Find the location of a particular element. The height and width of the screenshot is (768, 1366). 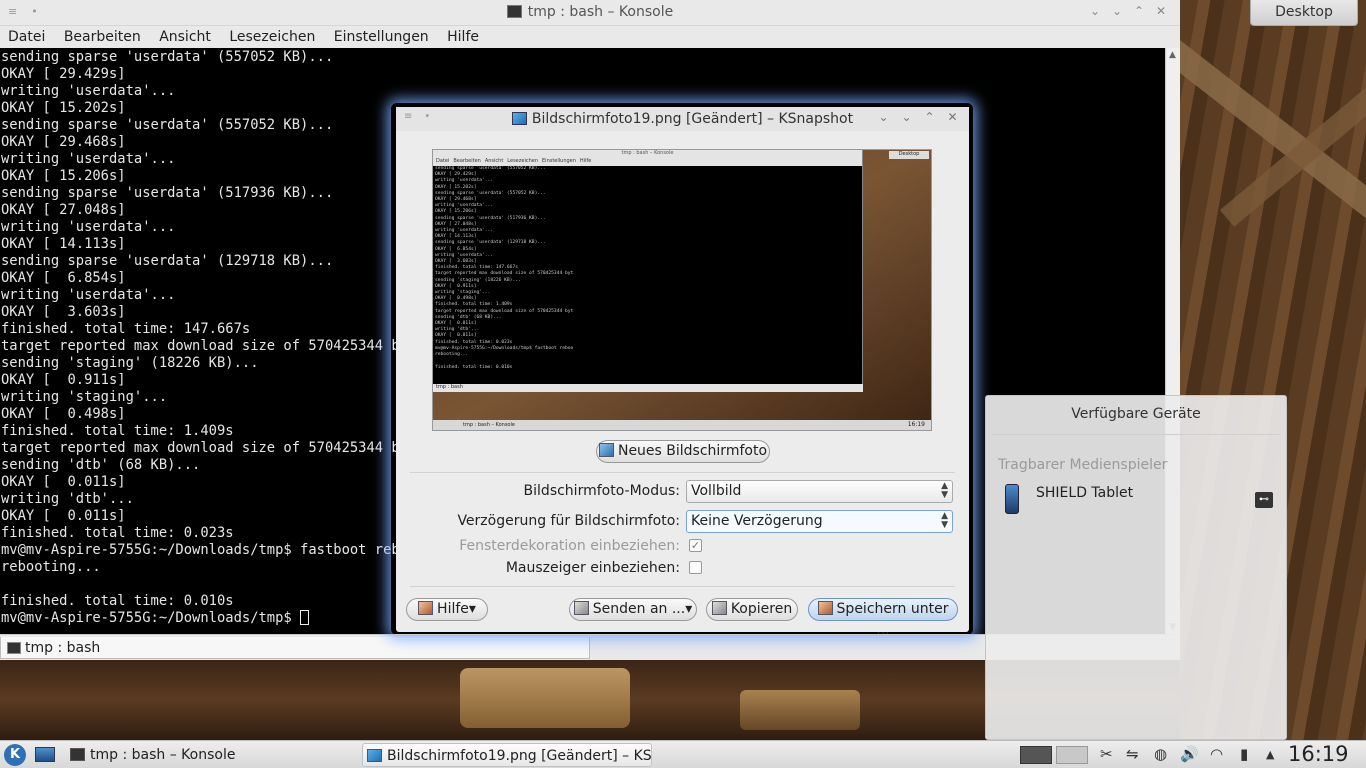

window-title: tmp : bash – Konsole is located at coordinates (600, 12).